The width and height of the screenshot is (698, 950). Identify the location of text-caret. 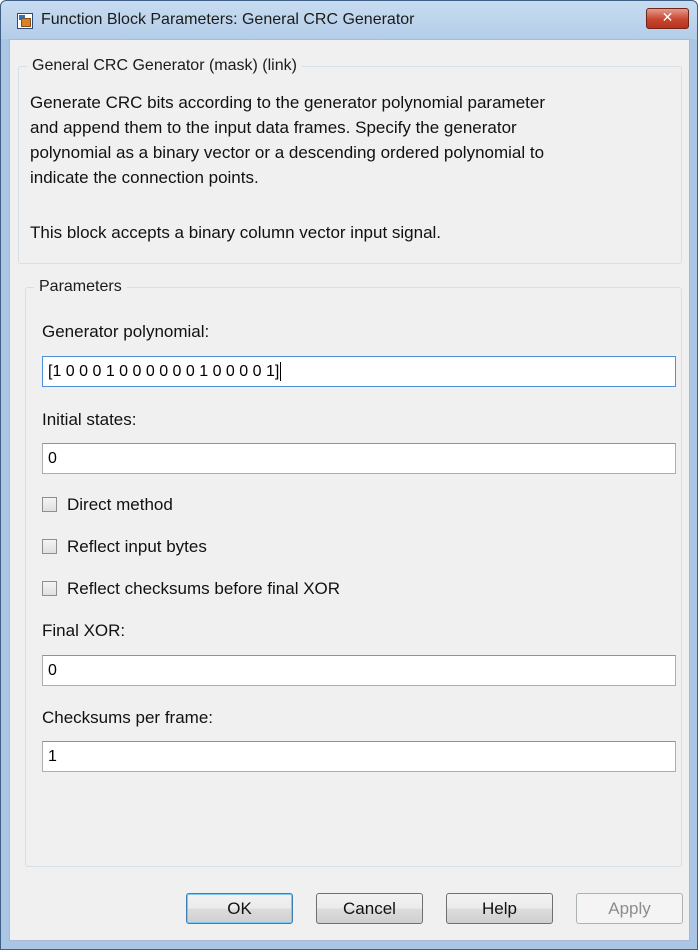
(281, 372).